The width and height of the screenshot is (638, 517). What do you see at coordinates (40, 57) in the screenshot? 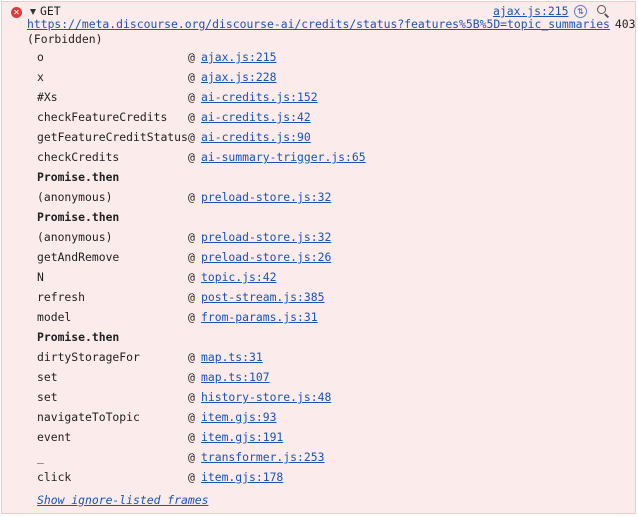
I see `function-name: o` at bounding box center [40, 57].